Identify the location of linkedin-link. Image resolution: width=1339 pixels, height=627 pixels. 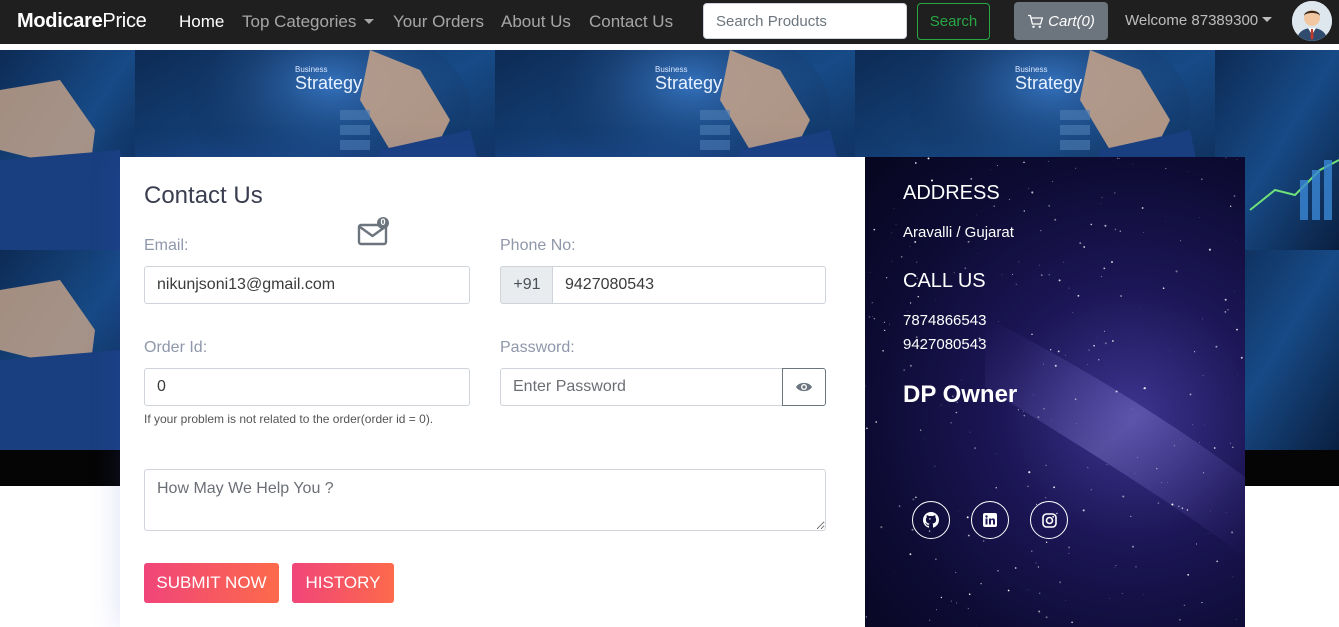
(990, 520).